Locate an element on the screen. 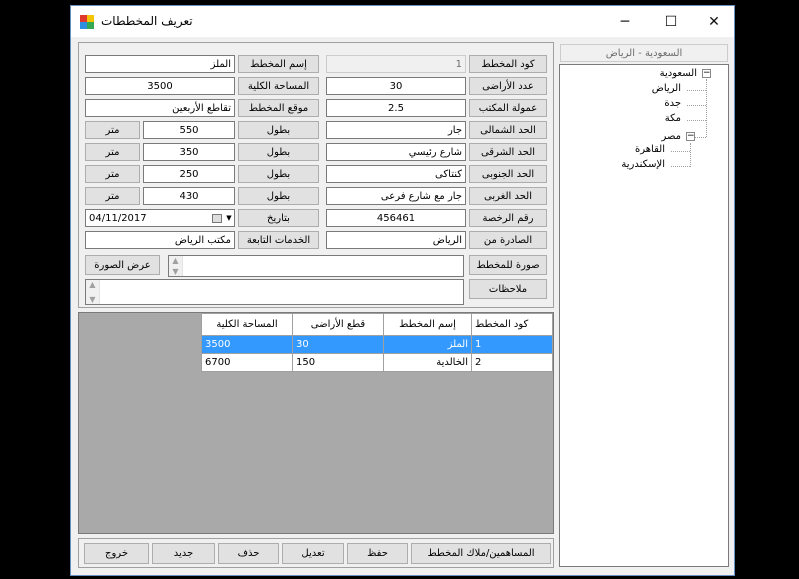 This screenshot has width=799, height=579. east-length-field: 350 is located at coordinates (189, 152).